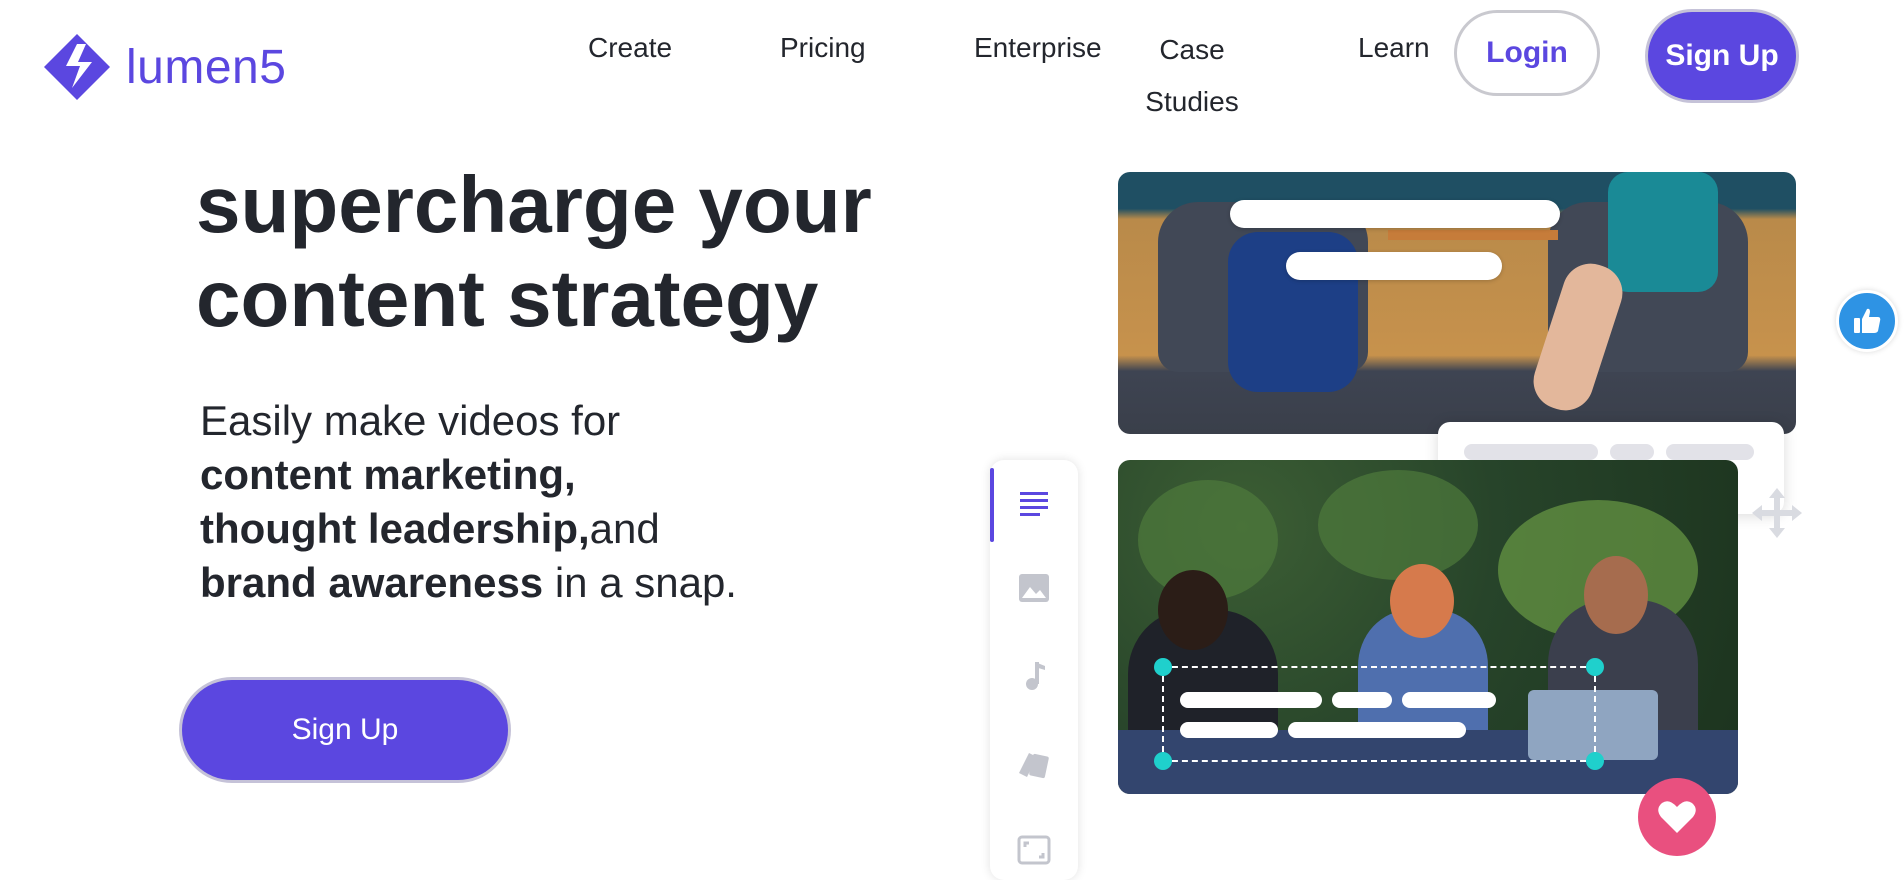 The width and height of the screenshot is (1904, 880). What do you see at coordinates (206, 67) in the screenshot?
I see `brand-name: lumen5` at bounding box center [206, 67].